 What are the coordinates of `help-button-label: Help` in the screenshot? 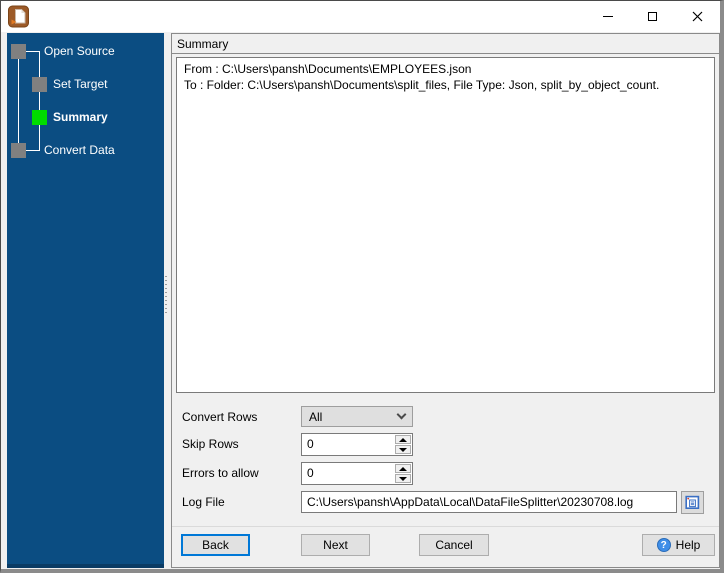 It's located at (688, 545).